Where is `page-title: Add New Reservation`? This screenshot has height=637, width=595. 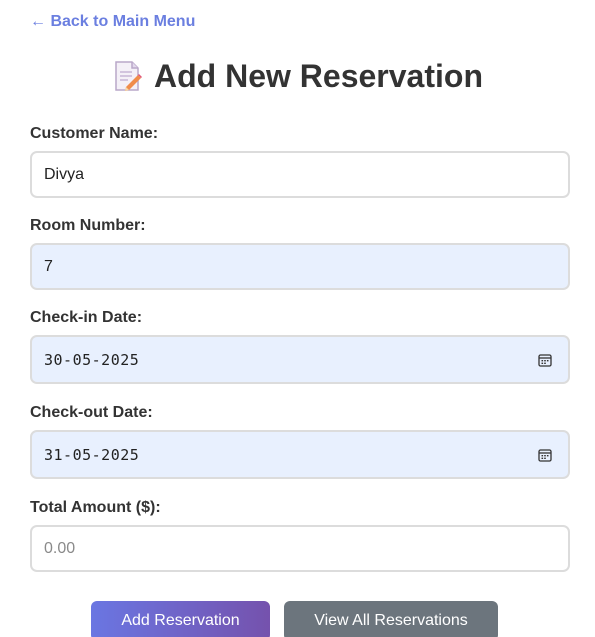
page-title: Add New Reservation is located at coordinates (318, 76).